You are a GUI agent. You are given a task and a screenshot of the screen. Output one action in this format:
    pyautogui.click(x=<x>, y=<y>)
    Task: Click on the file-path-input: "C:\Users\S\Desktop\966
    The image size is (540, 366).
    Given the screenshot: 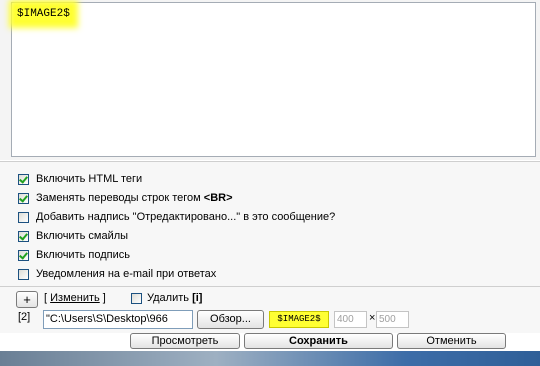 What is the action you would take?
    pyautogui.click(x=118, y=319)
    